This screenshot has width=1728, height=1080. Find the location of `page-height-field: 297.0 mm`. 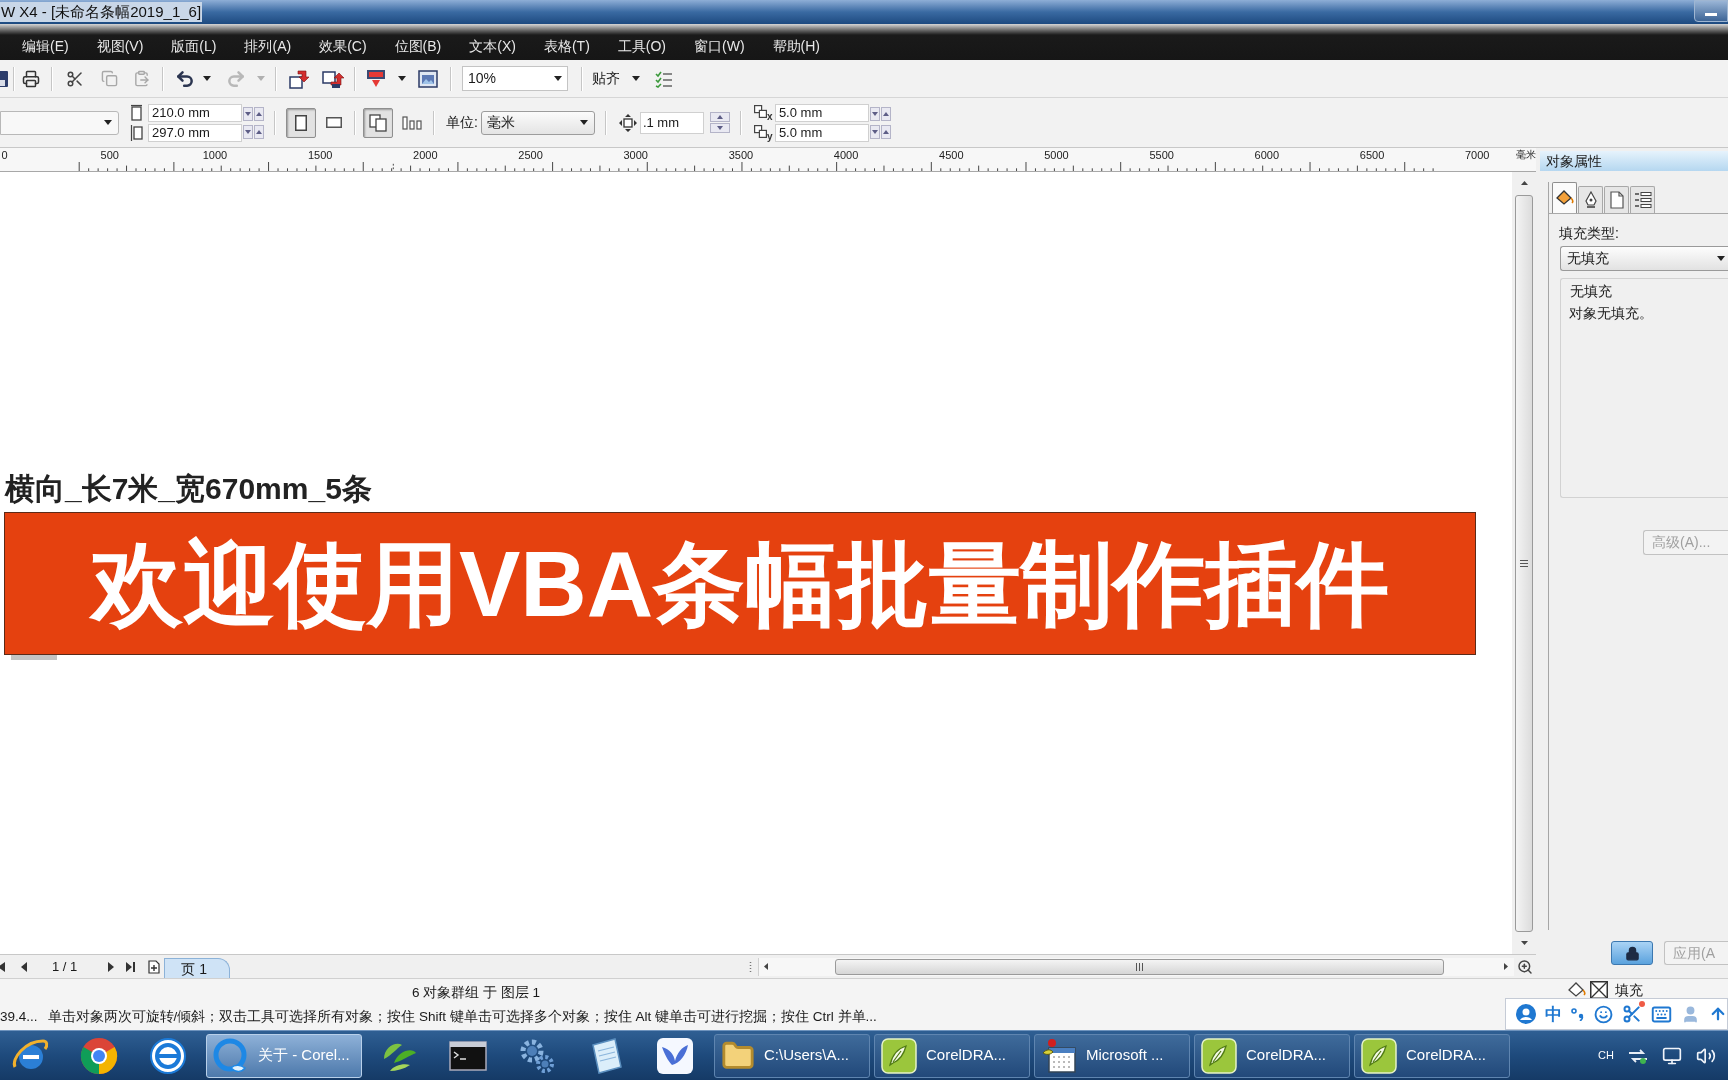

page-height-field: 297.0 mm is located at coordinates (195, 132).